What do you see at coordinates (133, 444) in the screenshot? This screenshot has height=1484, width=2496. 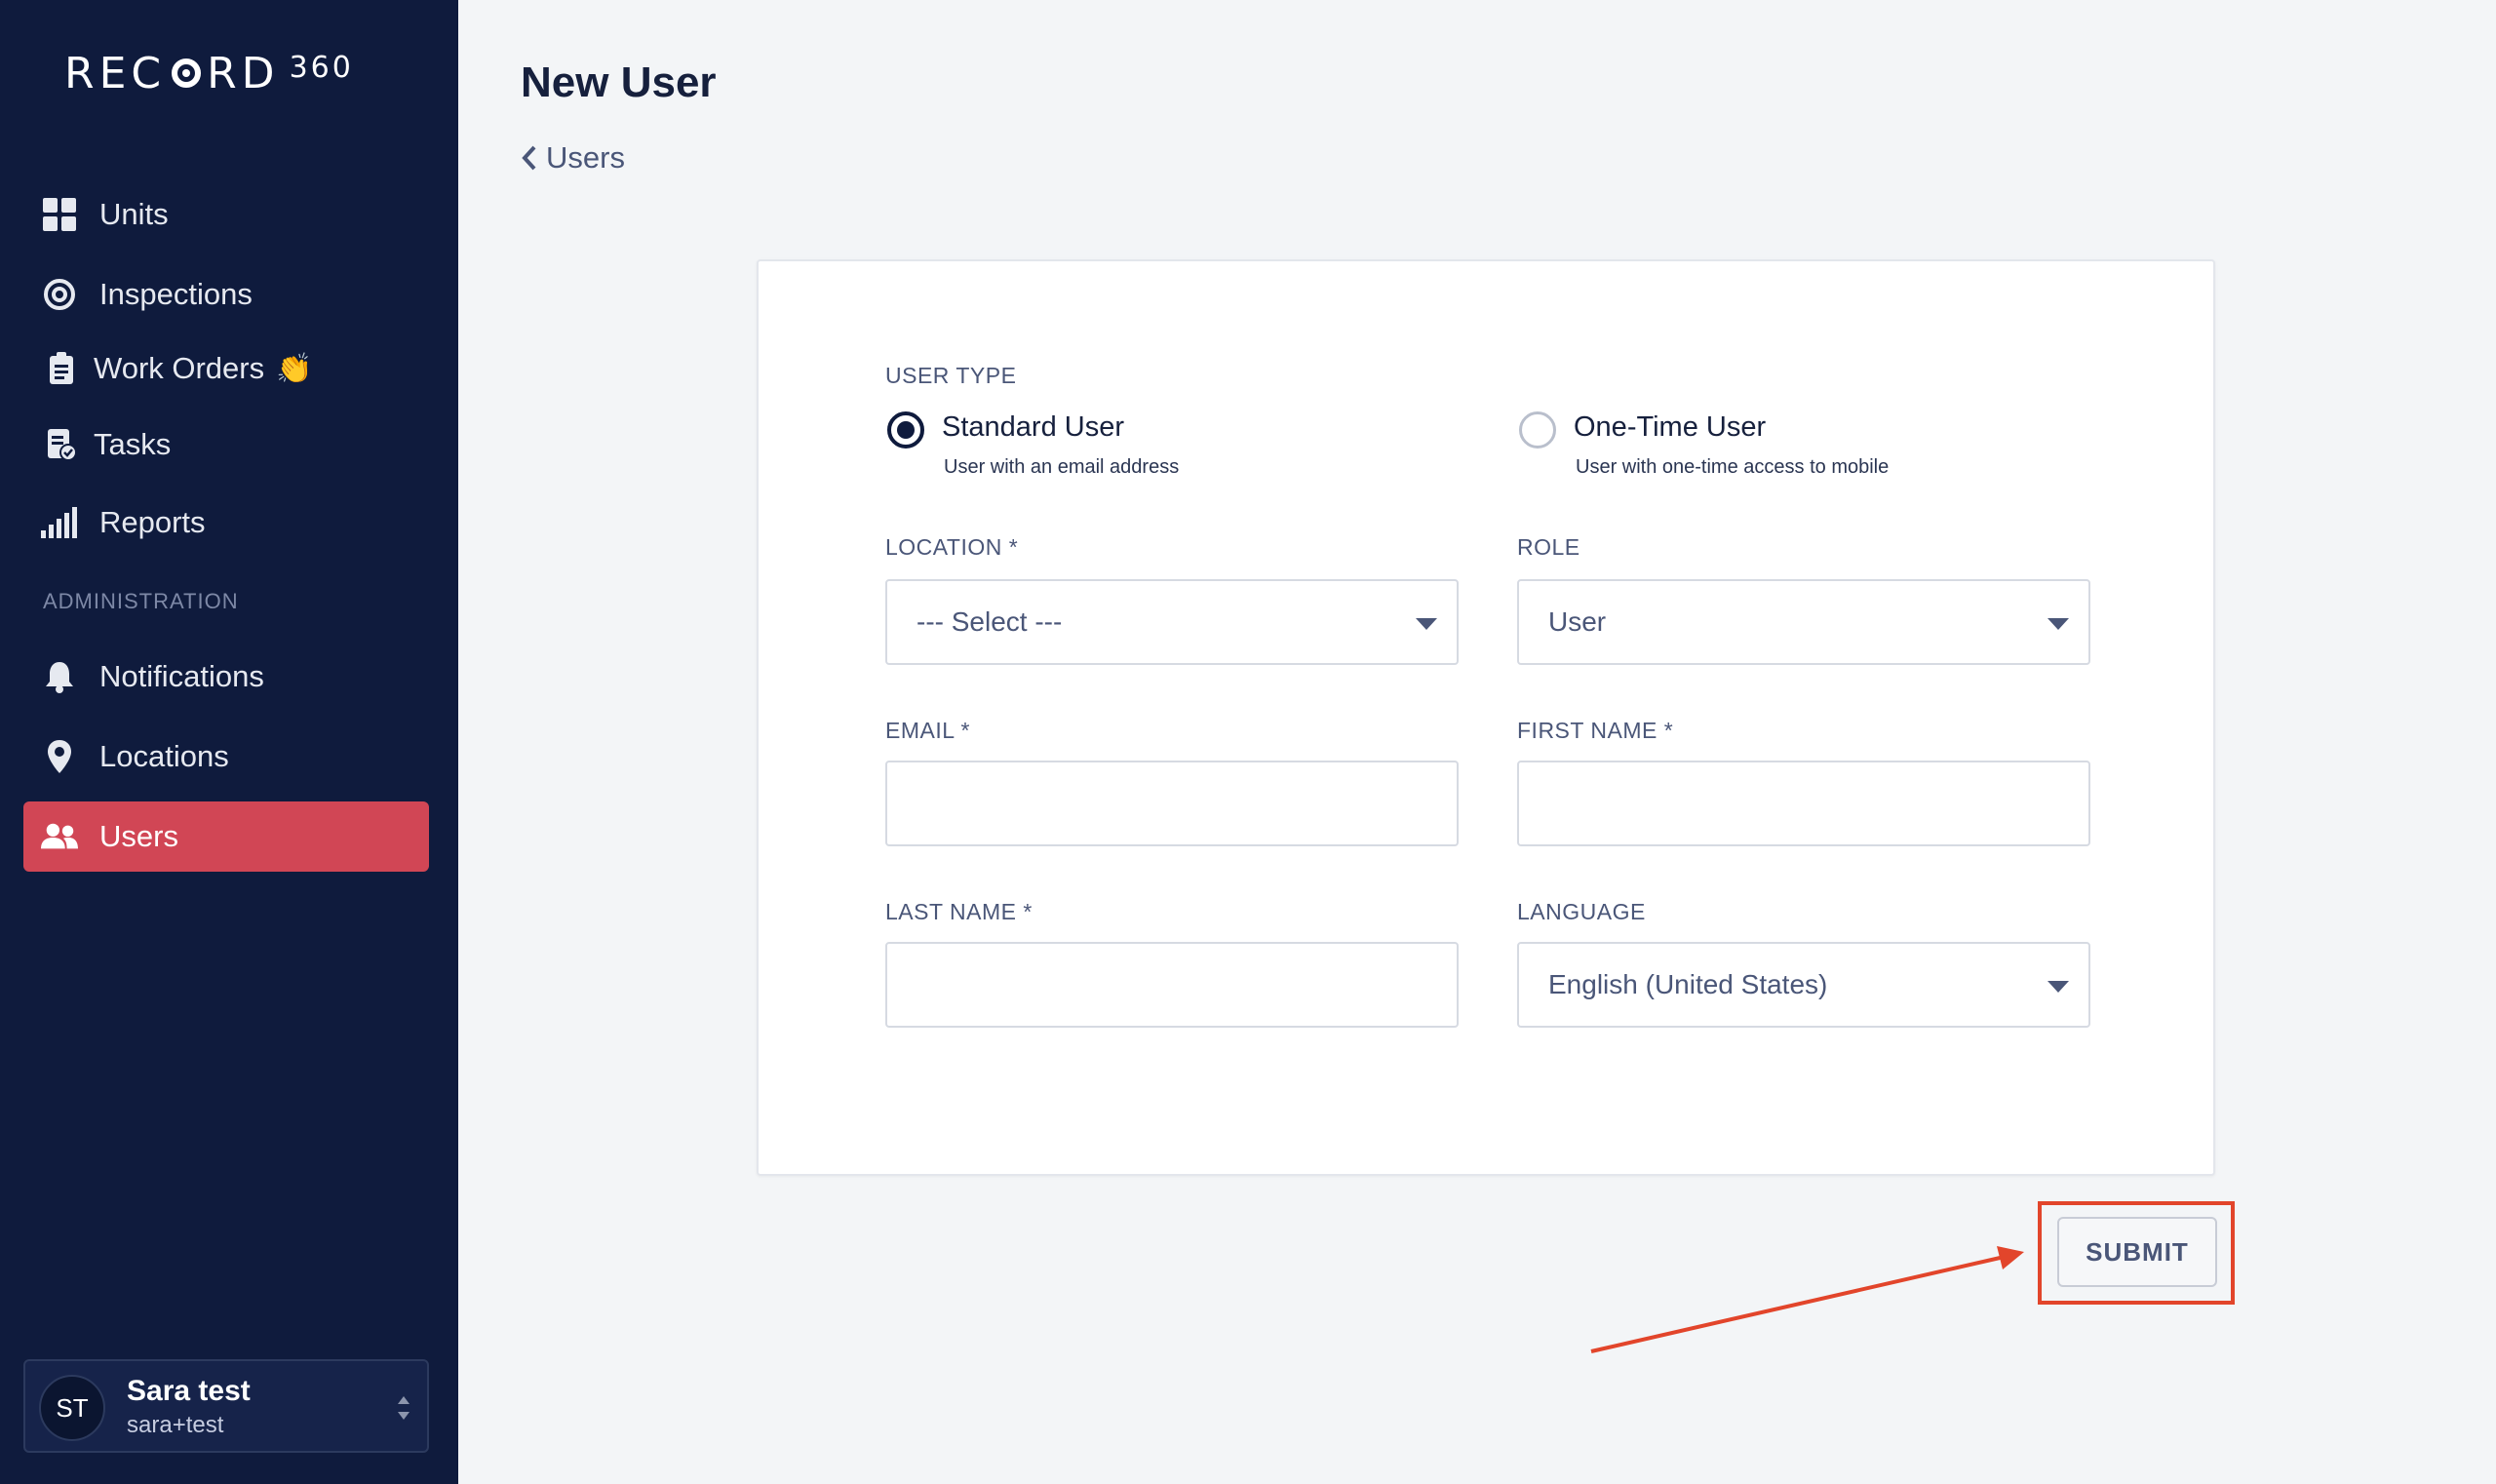 I see `sidebar-item-label: Tasks` at bounding box center [133, 444].